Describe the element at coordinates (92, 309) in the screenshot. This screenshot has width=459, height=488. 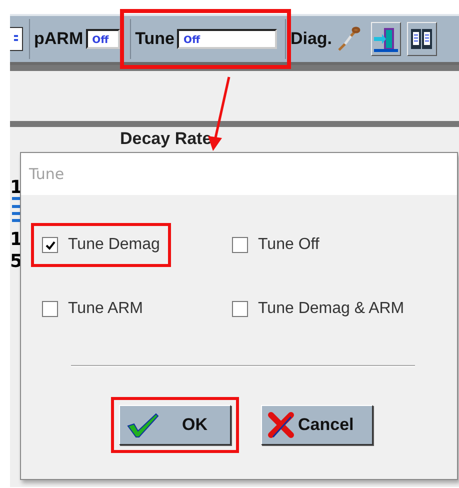
I see `checkbox-option: Tune ARM` at that location.